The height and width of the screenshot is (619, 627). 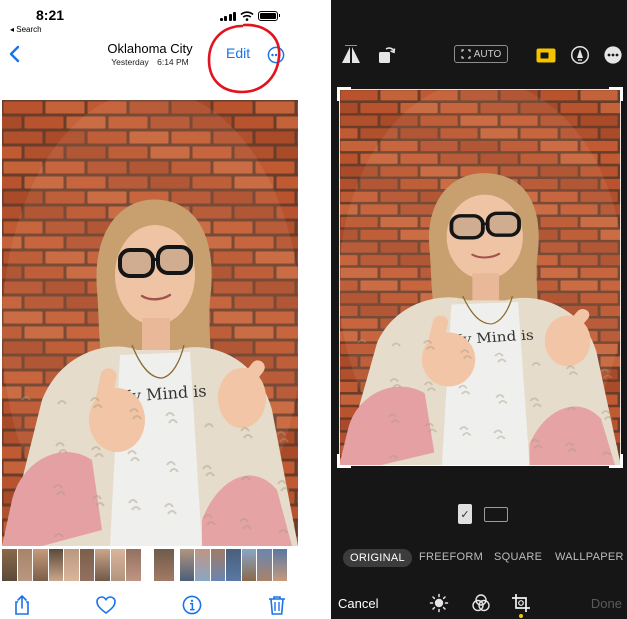 I want to click on mode-square: SQUARE, so click(x=518, y=557).